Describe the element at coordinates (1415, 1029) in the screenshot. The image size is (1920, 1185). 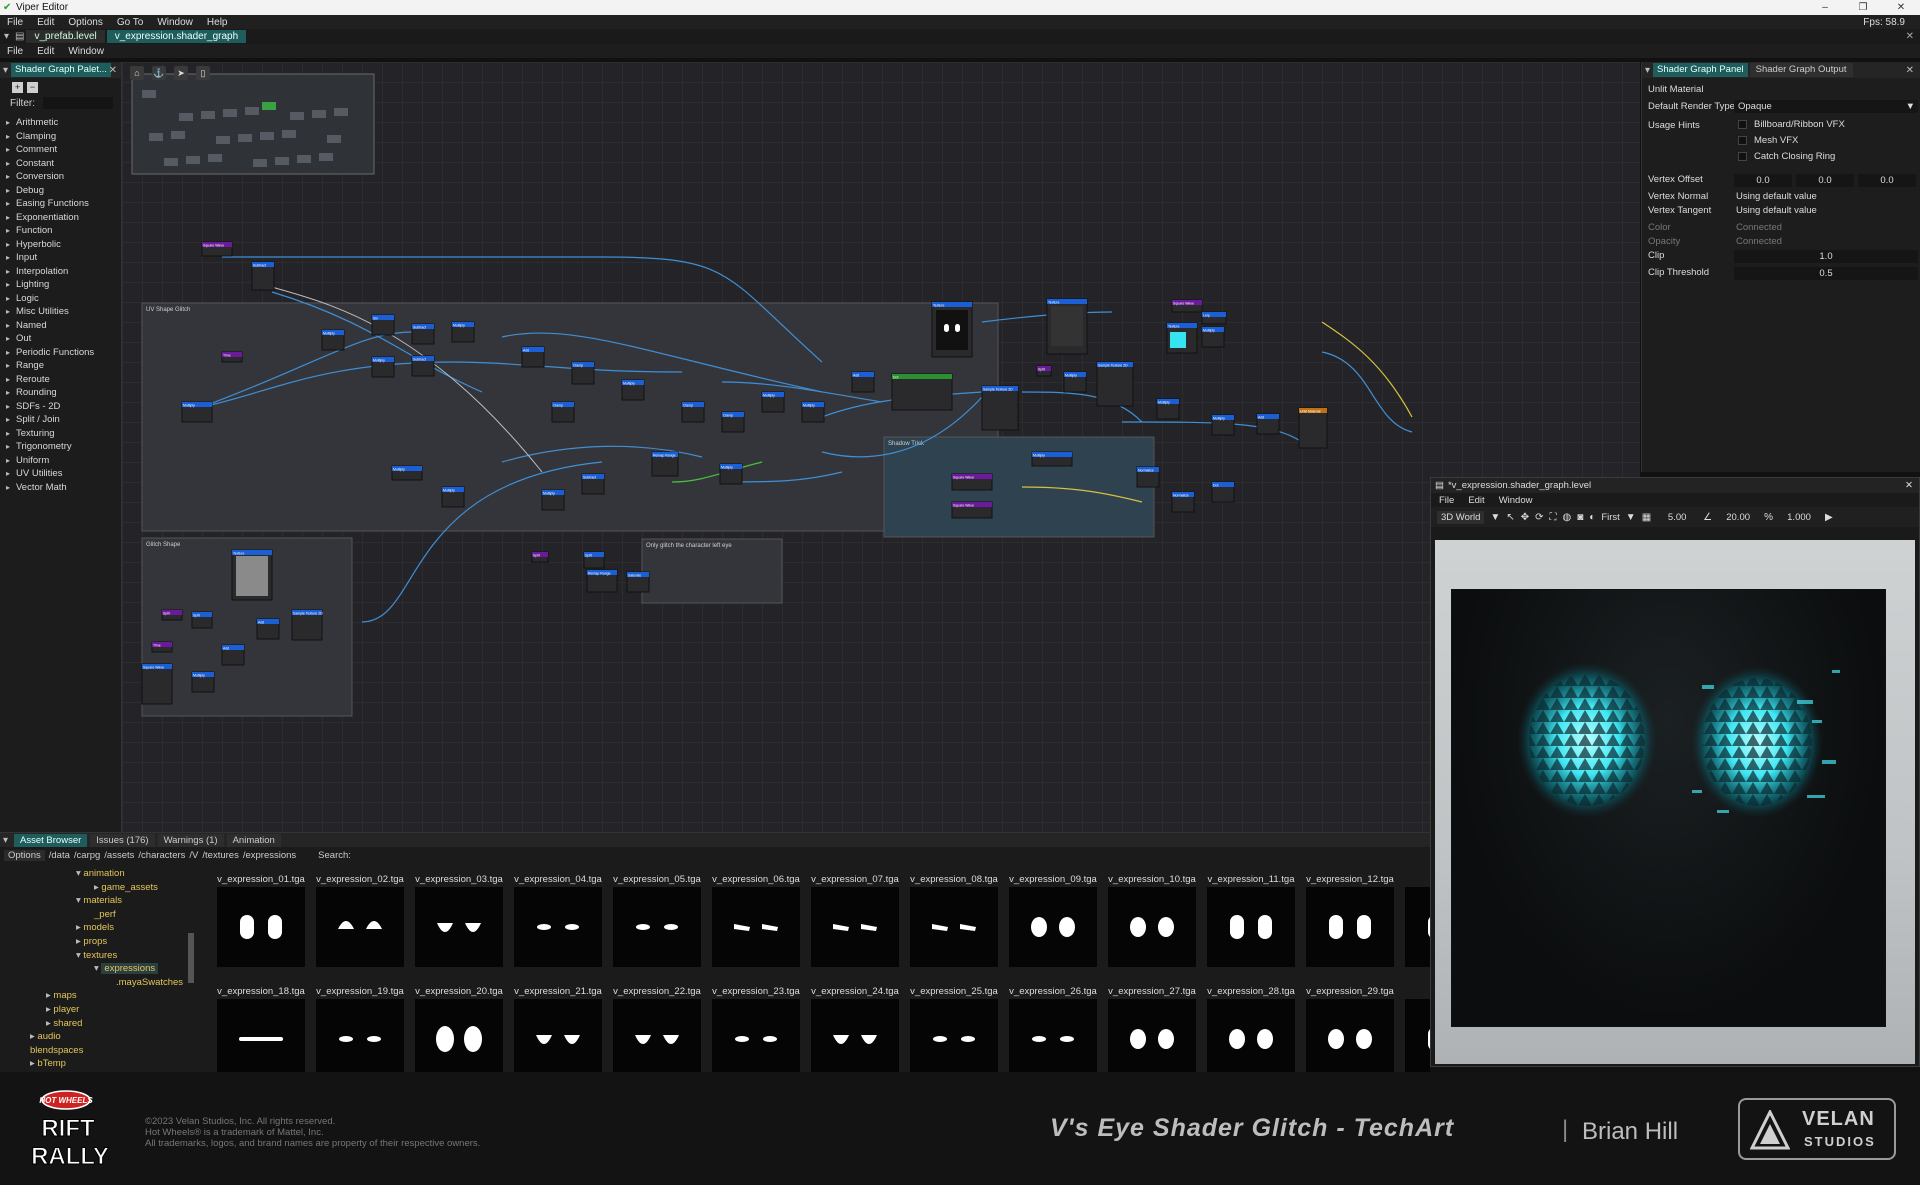
I see `asset-thumbnail: v_ex` at that location.